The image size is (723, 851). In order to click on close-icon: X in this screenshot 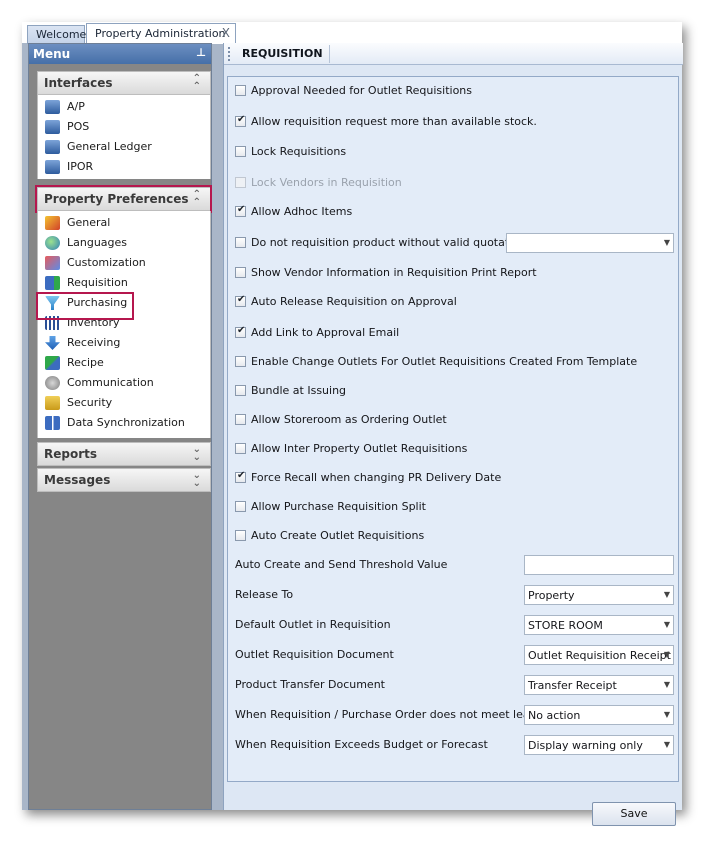, I will do `click(226, 33)`.